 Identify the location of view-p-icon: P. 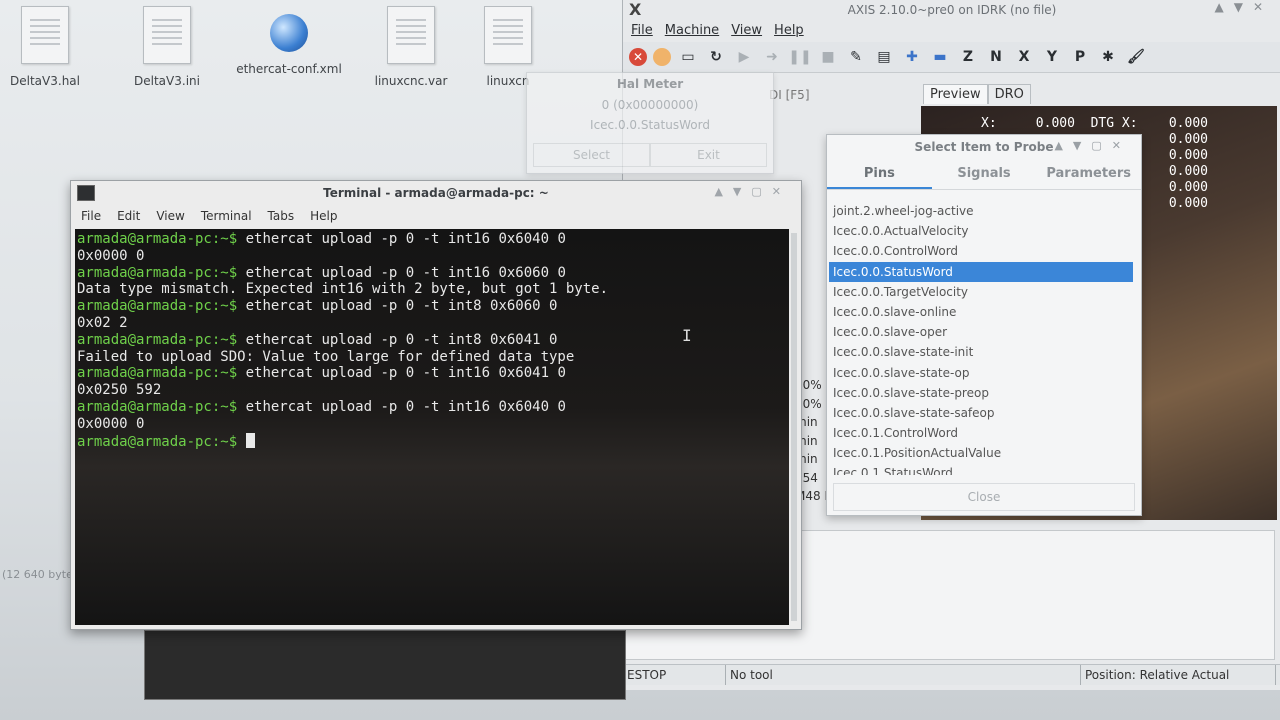
(1080, 57).